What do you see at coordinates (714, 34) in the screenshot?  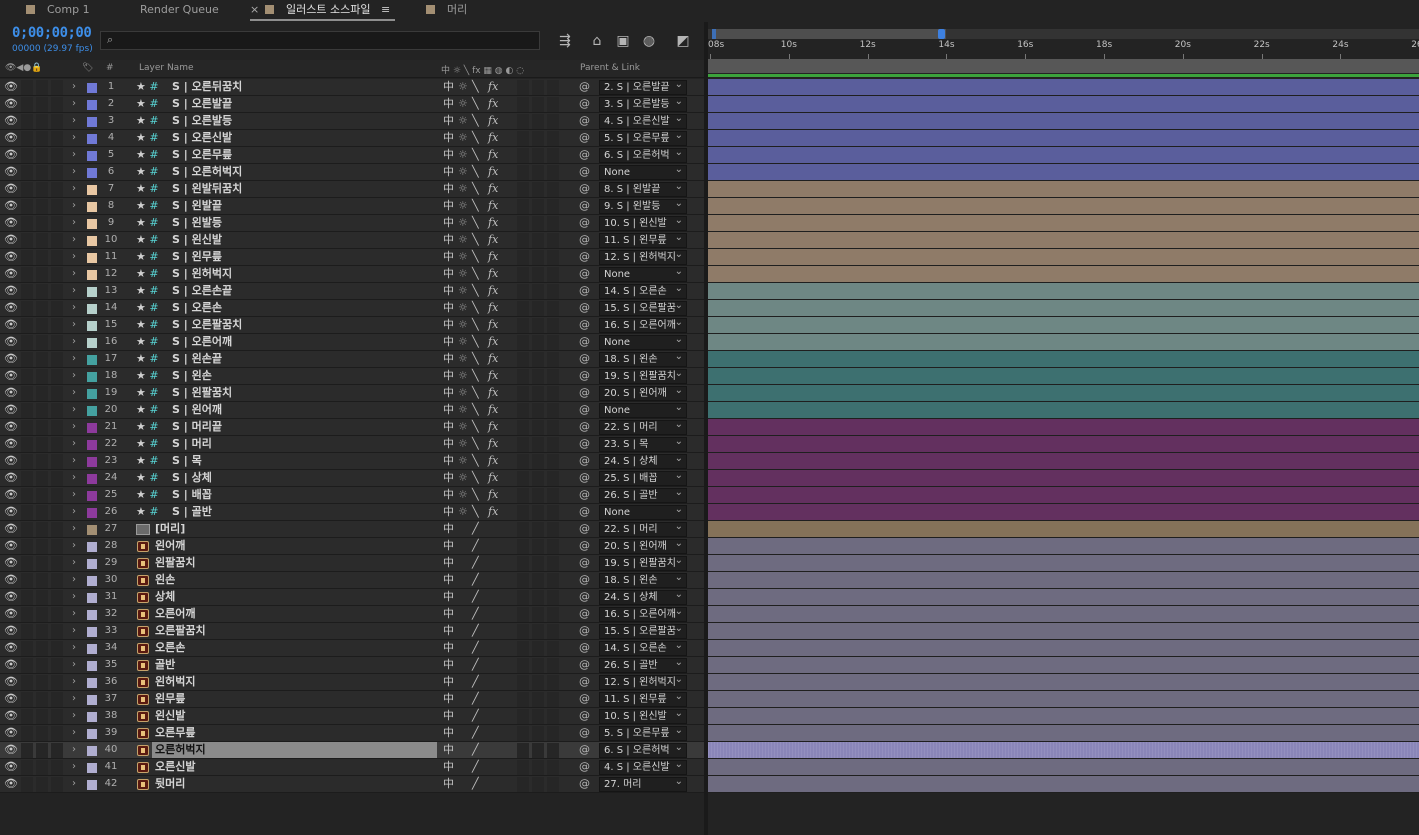 I see `time-navigator-start-handle` at bounding box center [714, 34].